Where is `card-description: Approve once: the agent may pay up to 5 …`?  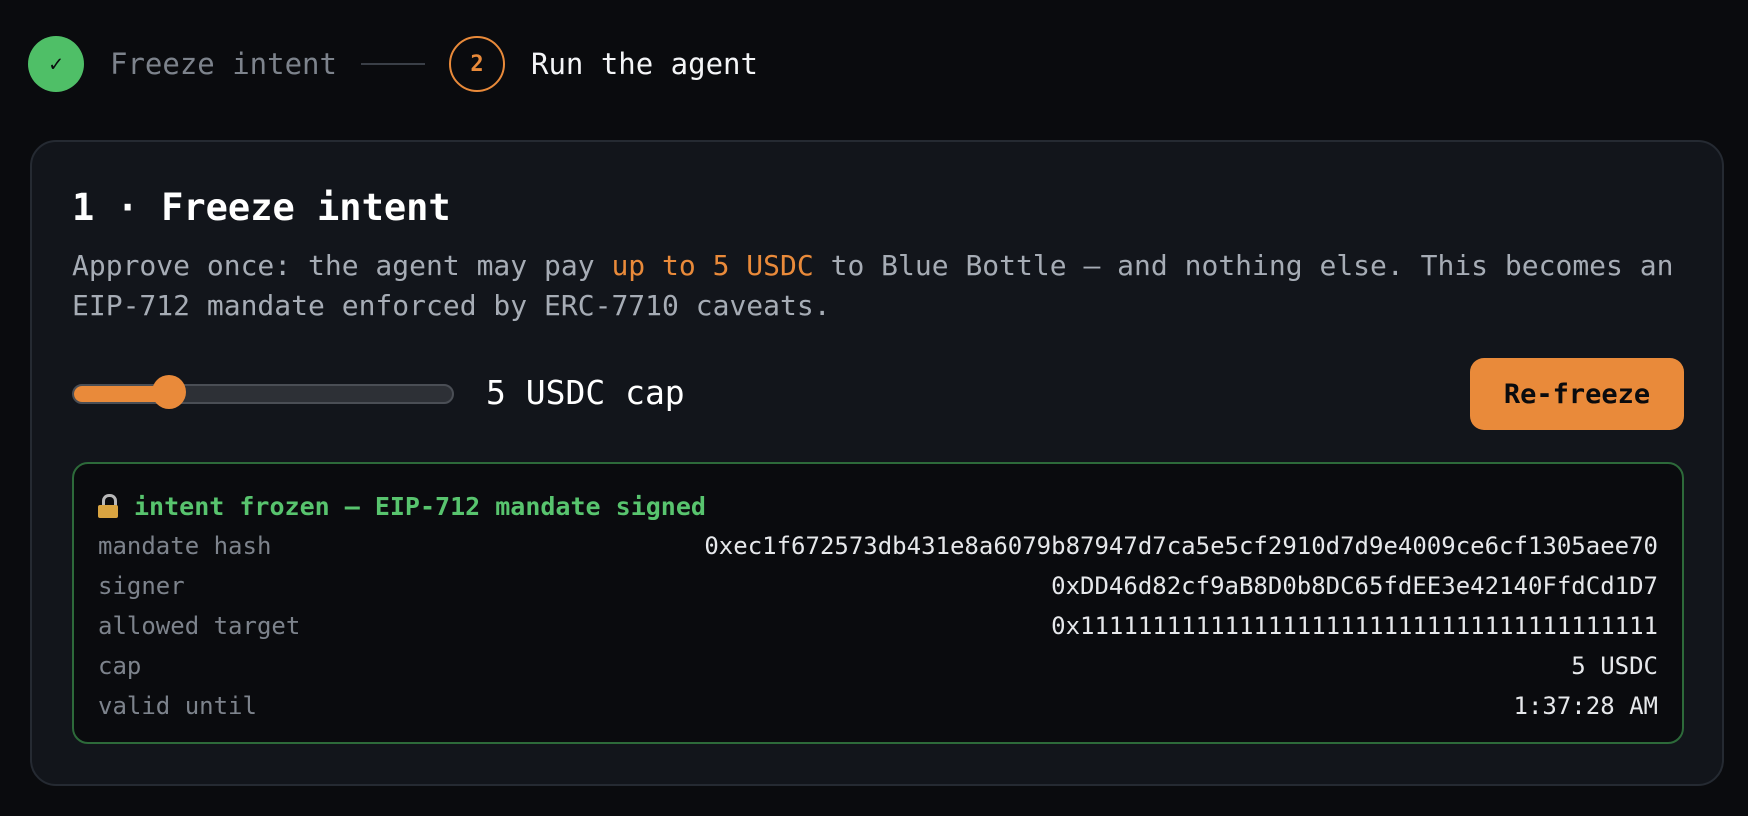
card-description: Approve once: the agent may pay up to 5 … is located at coordinates (882, 286).